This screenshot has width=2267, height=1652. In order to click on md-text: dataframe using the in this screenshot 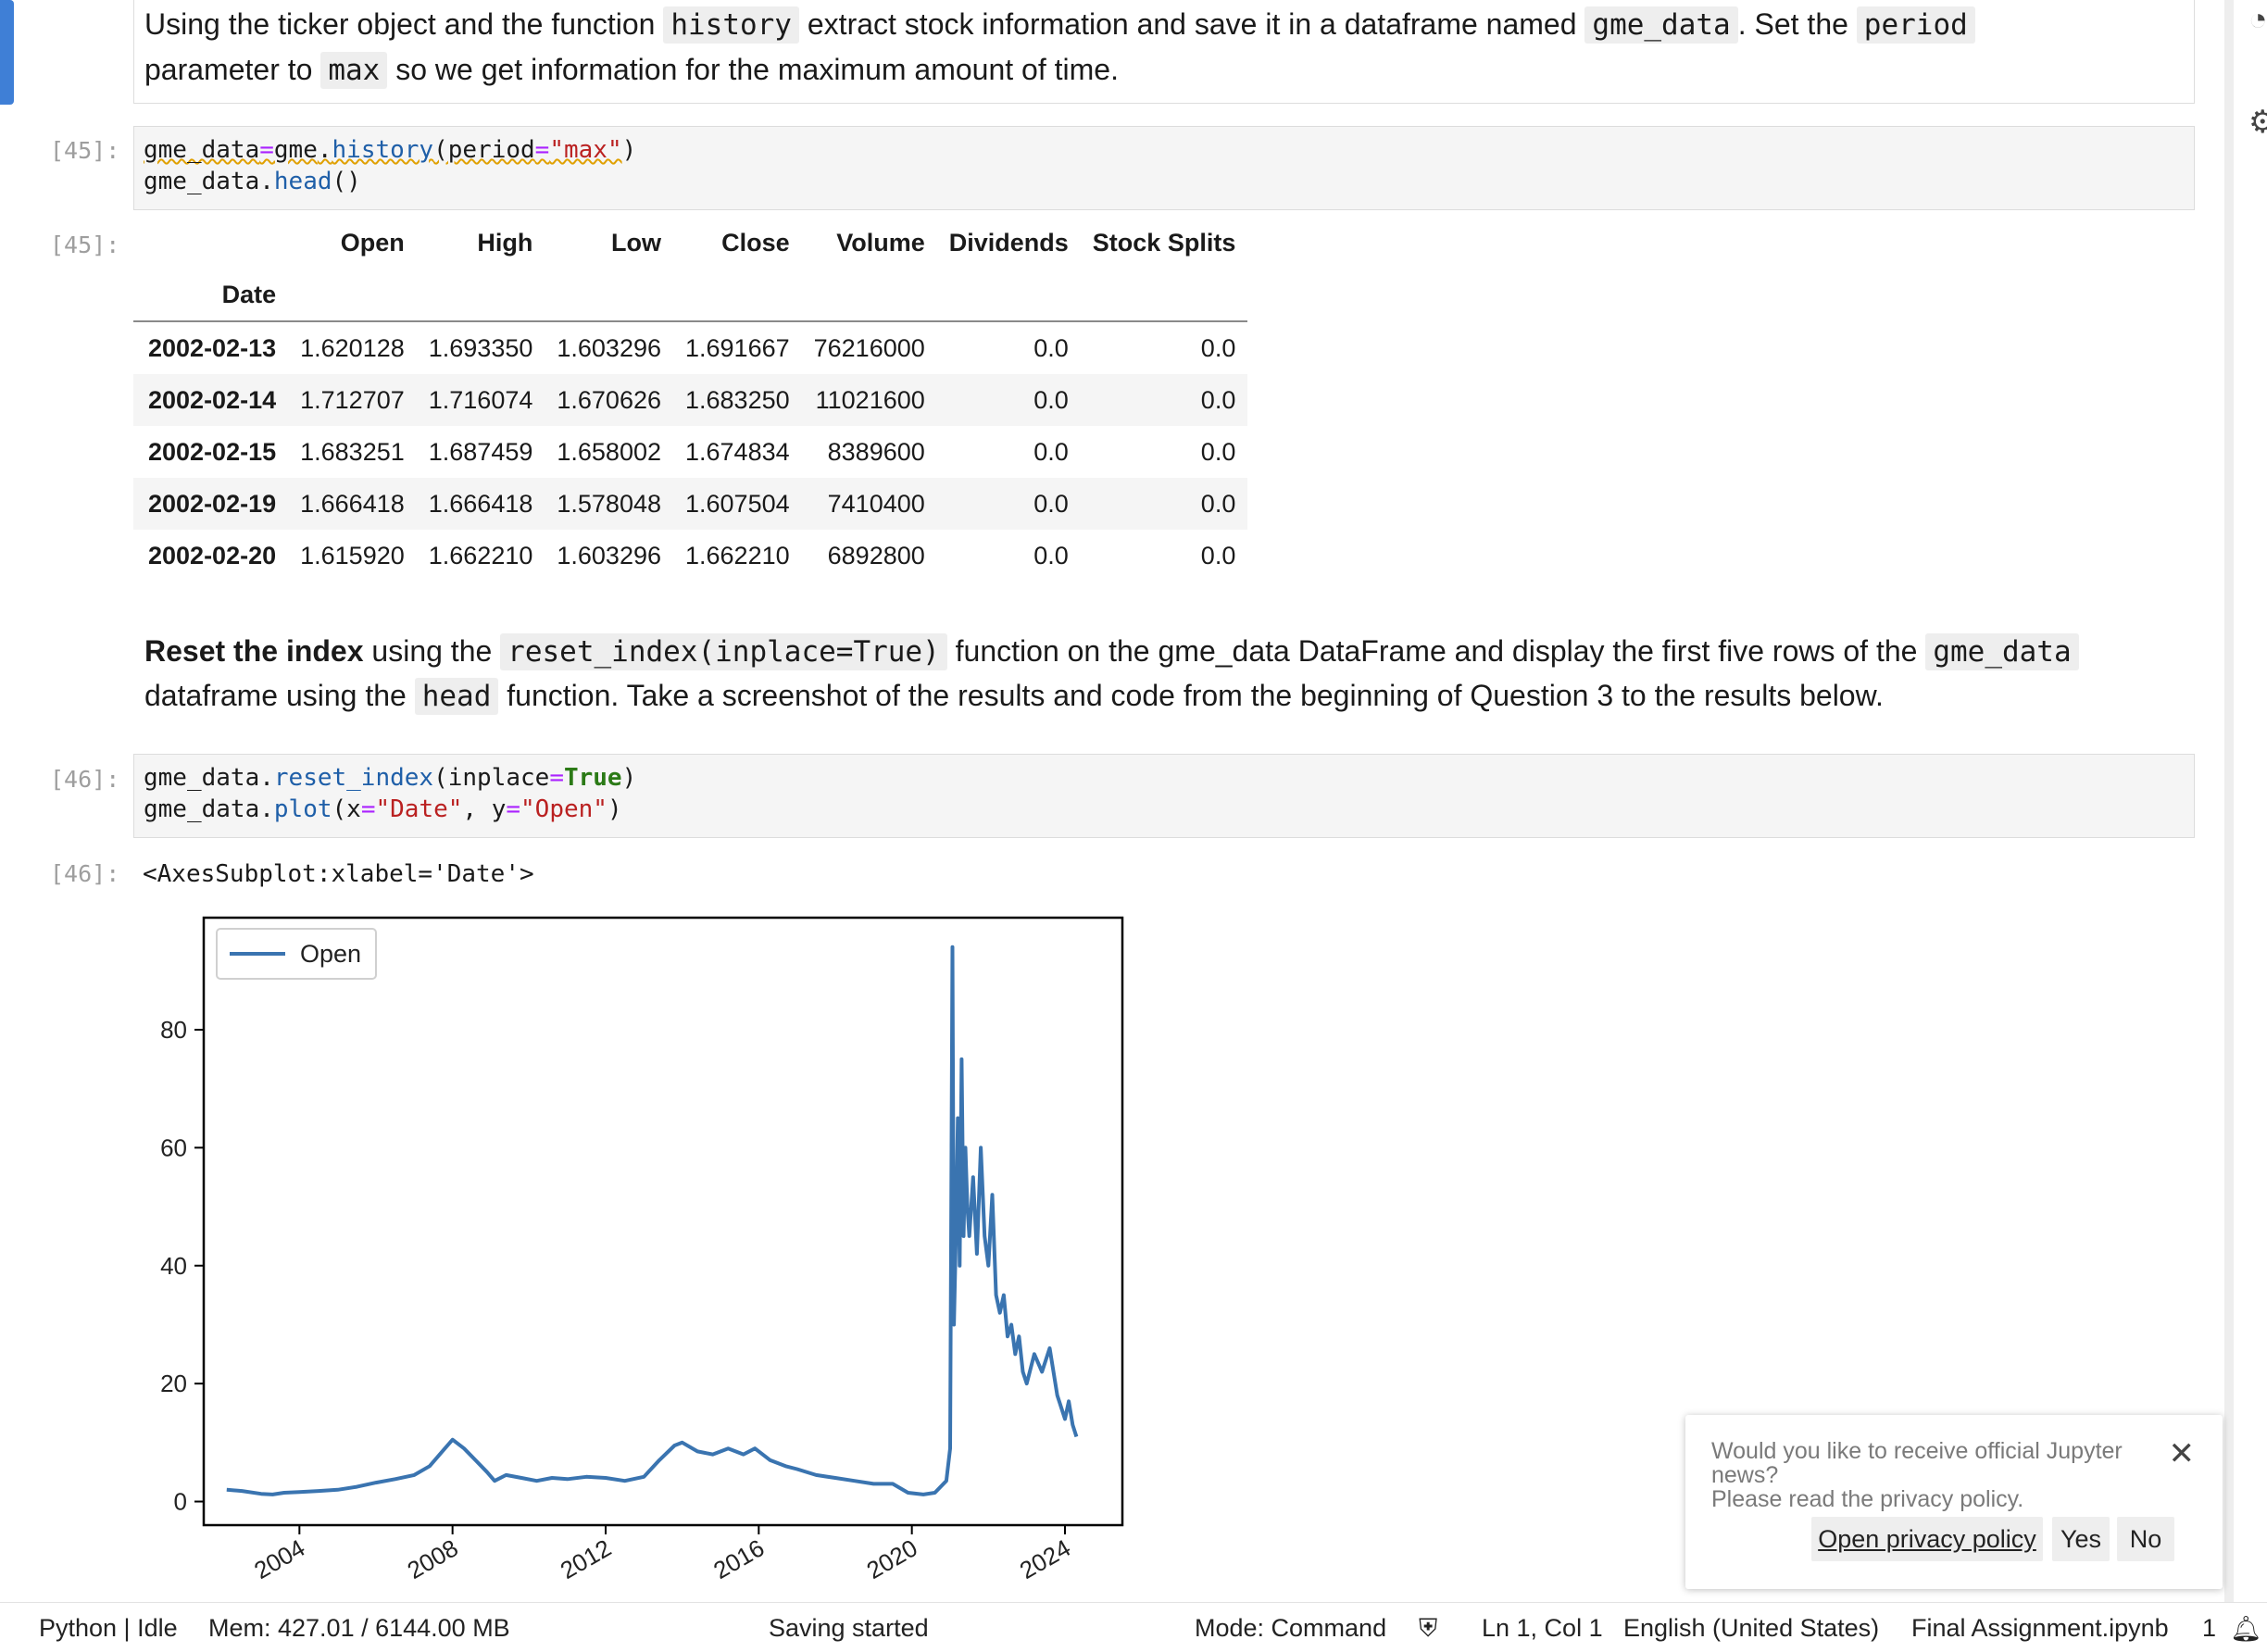, I will do `click(279, 695)`.